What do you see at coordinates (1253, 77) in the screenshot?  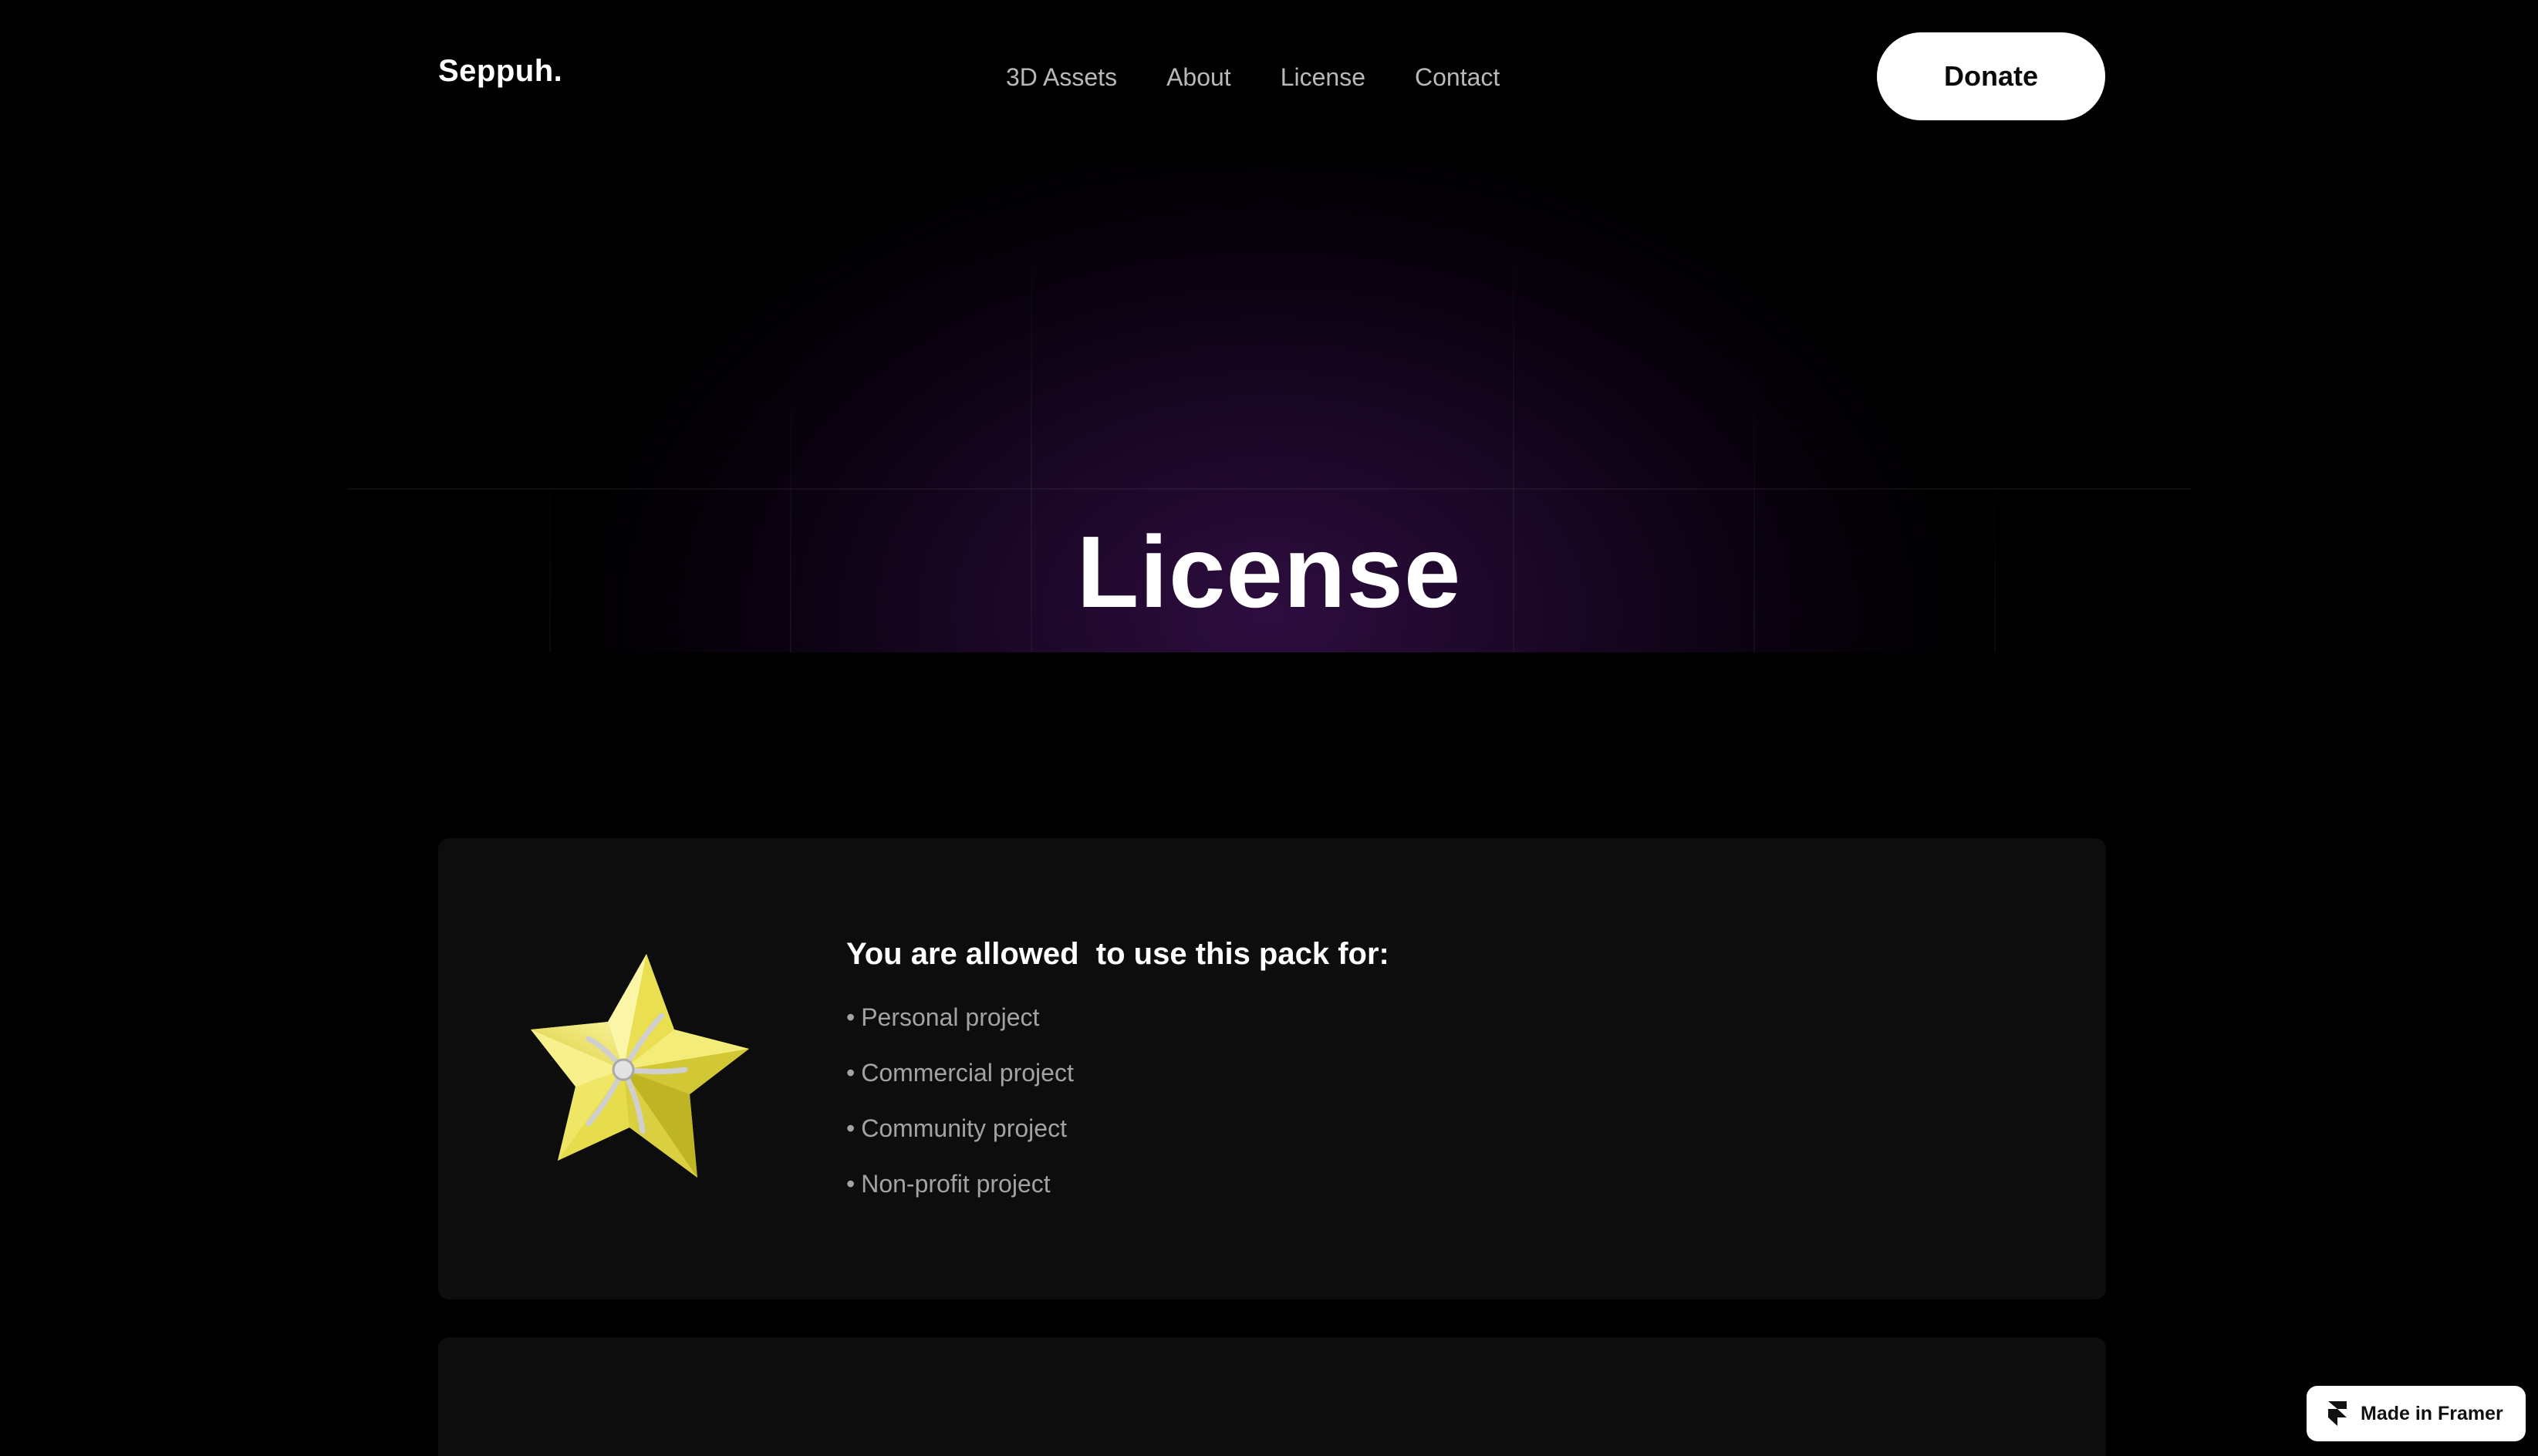 I see `main-nav: 3D Assets About License Contact` at bounding box center [1253, 77].